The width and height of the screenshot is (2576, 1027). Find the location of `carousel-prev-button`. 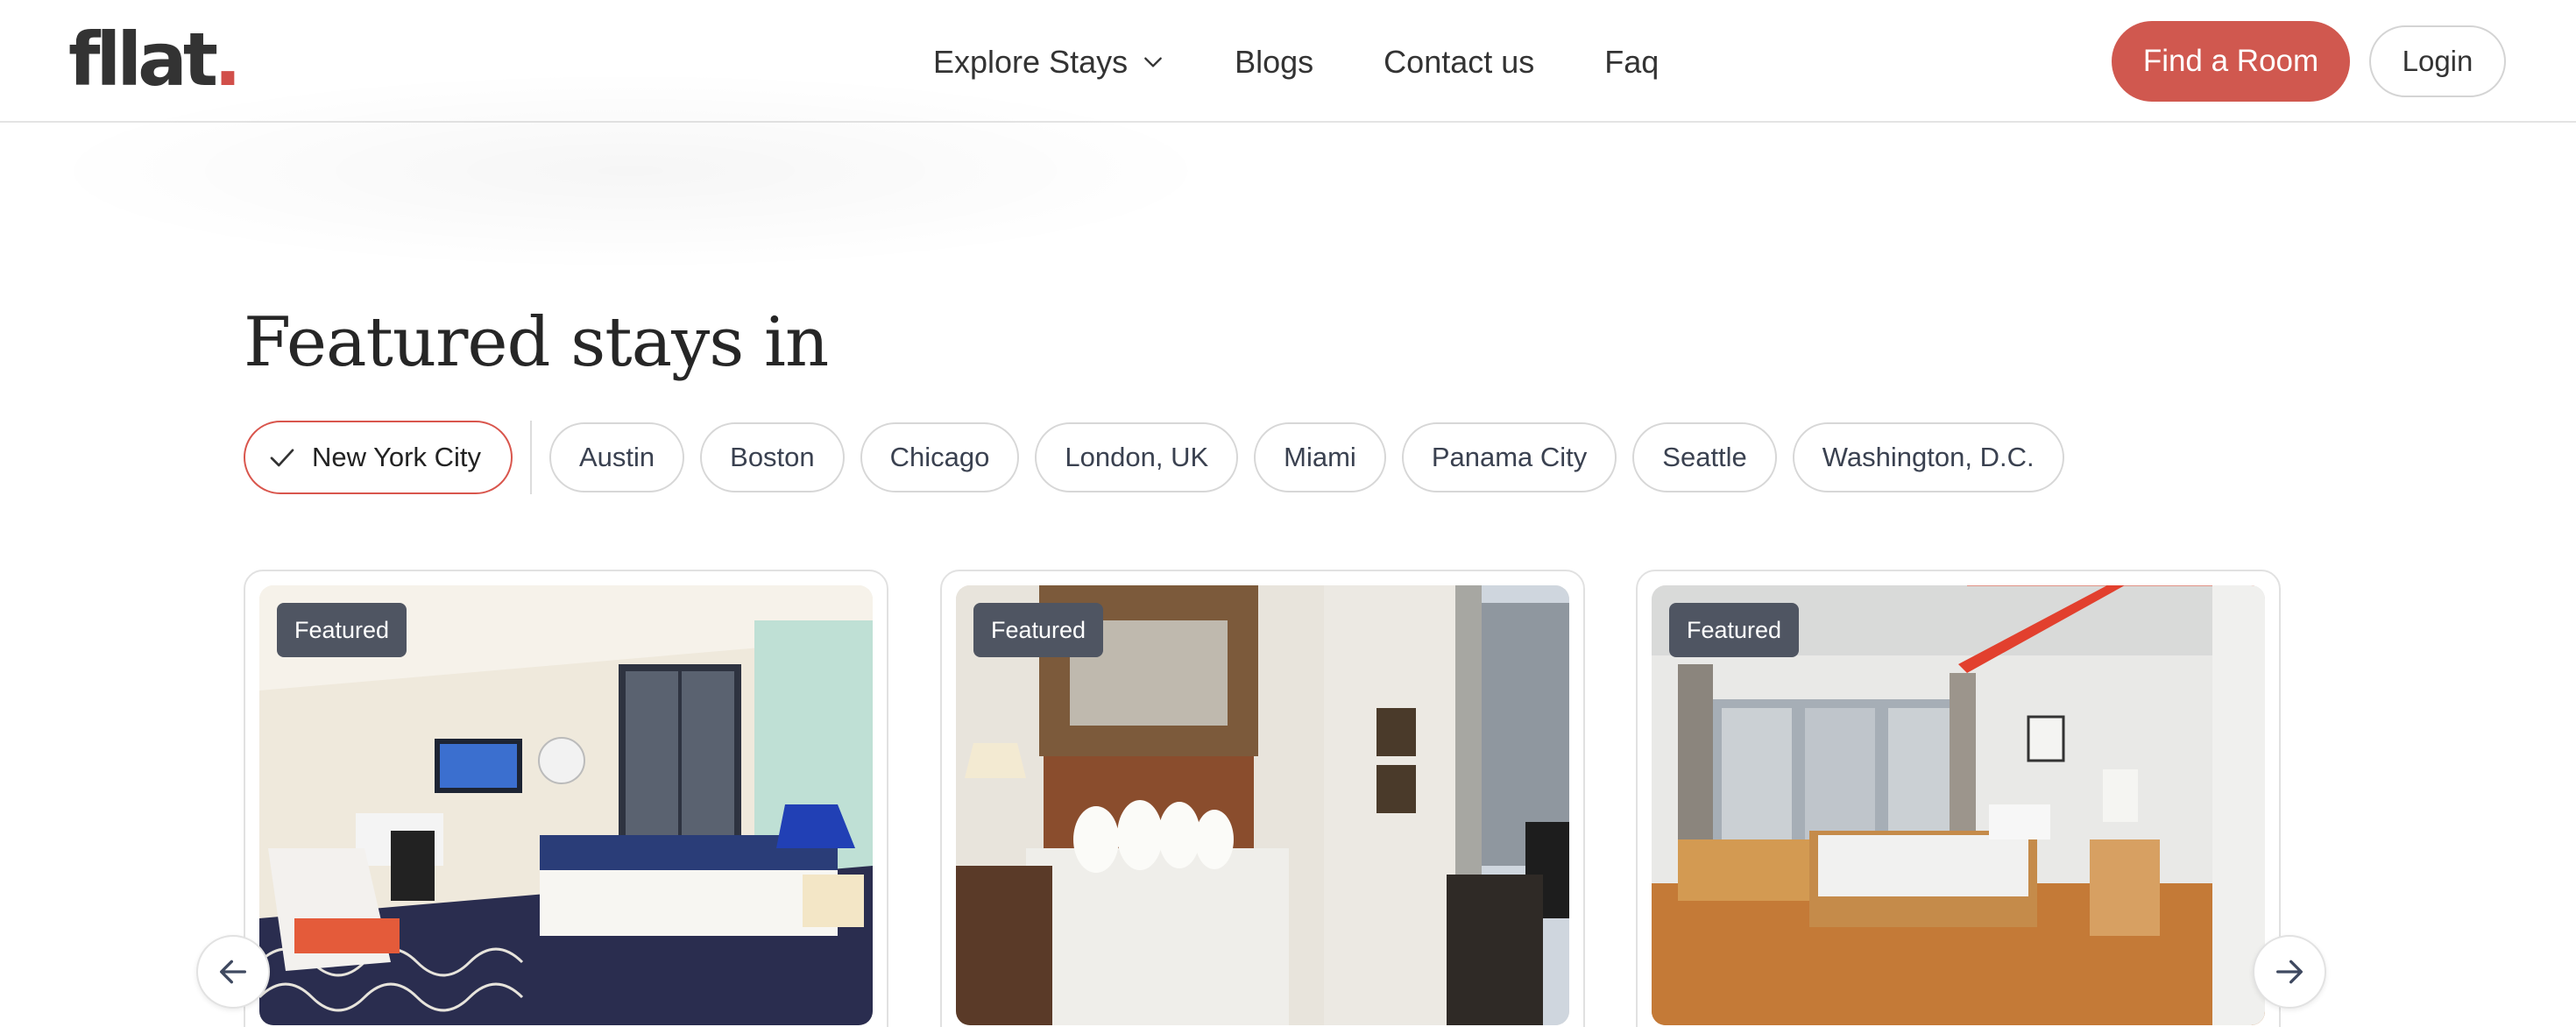

carousel-prev-button is located at coordinates (233, 972).